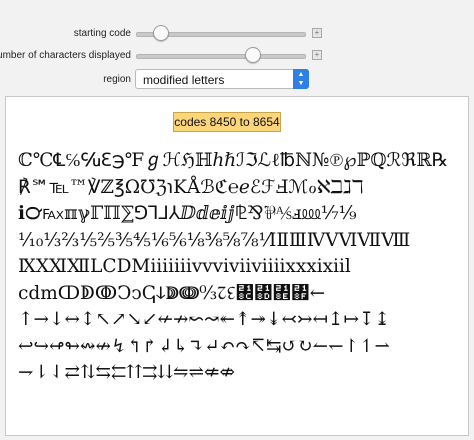  What do you see at coordinates (317, 55) in the screenshot?
I see `num-chars-expand-icon: +` at bounding box center [317, 55].